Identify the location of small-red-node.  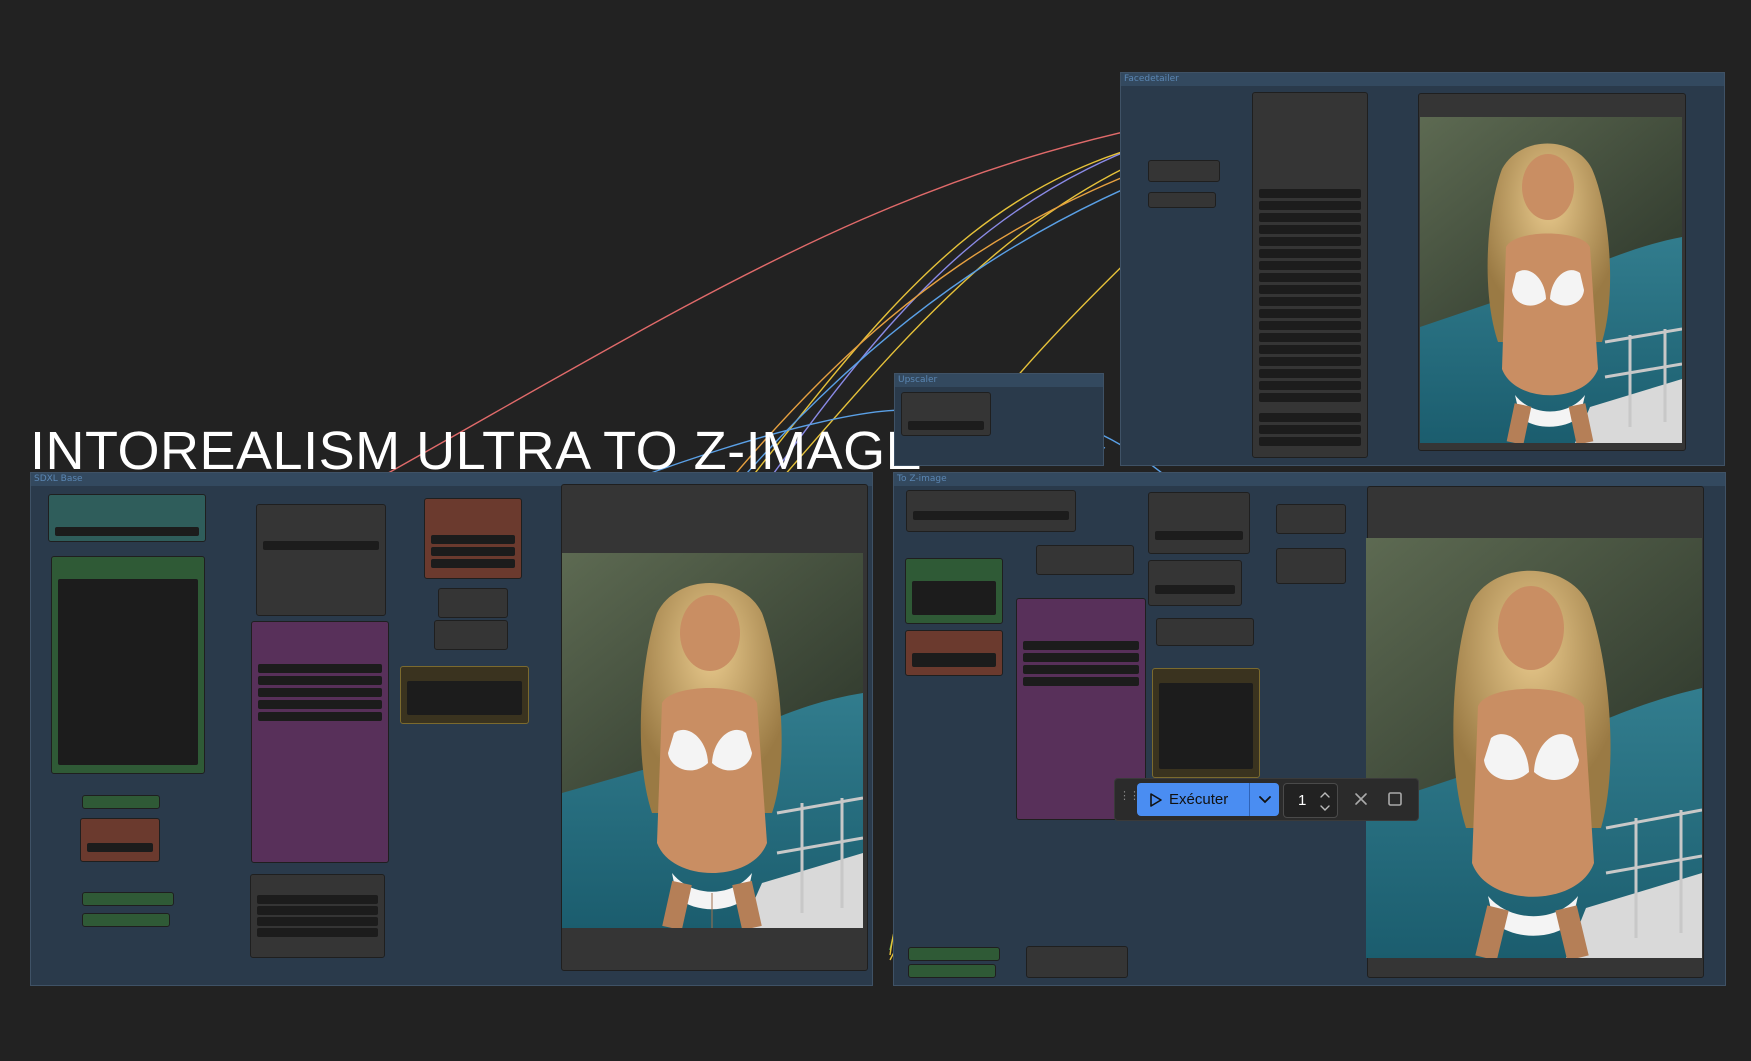
(120, 840).